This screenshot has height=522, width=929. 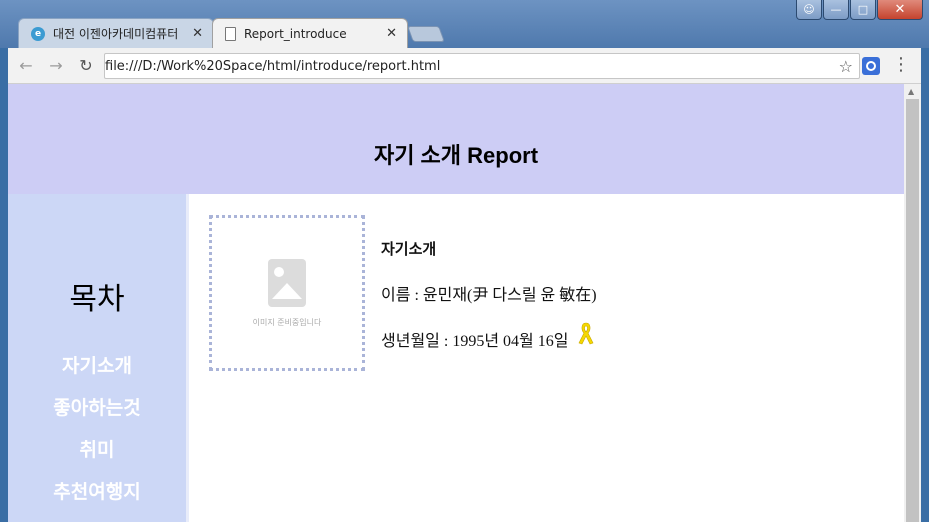 I want to click on reload-icon: ↻, so click(x=86, y=65).